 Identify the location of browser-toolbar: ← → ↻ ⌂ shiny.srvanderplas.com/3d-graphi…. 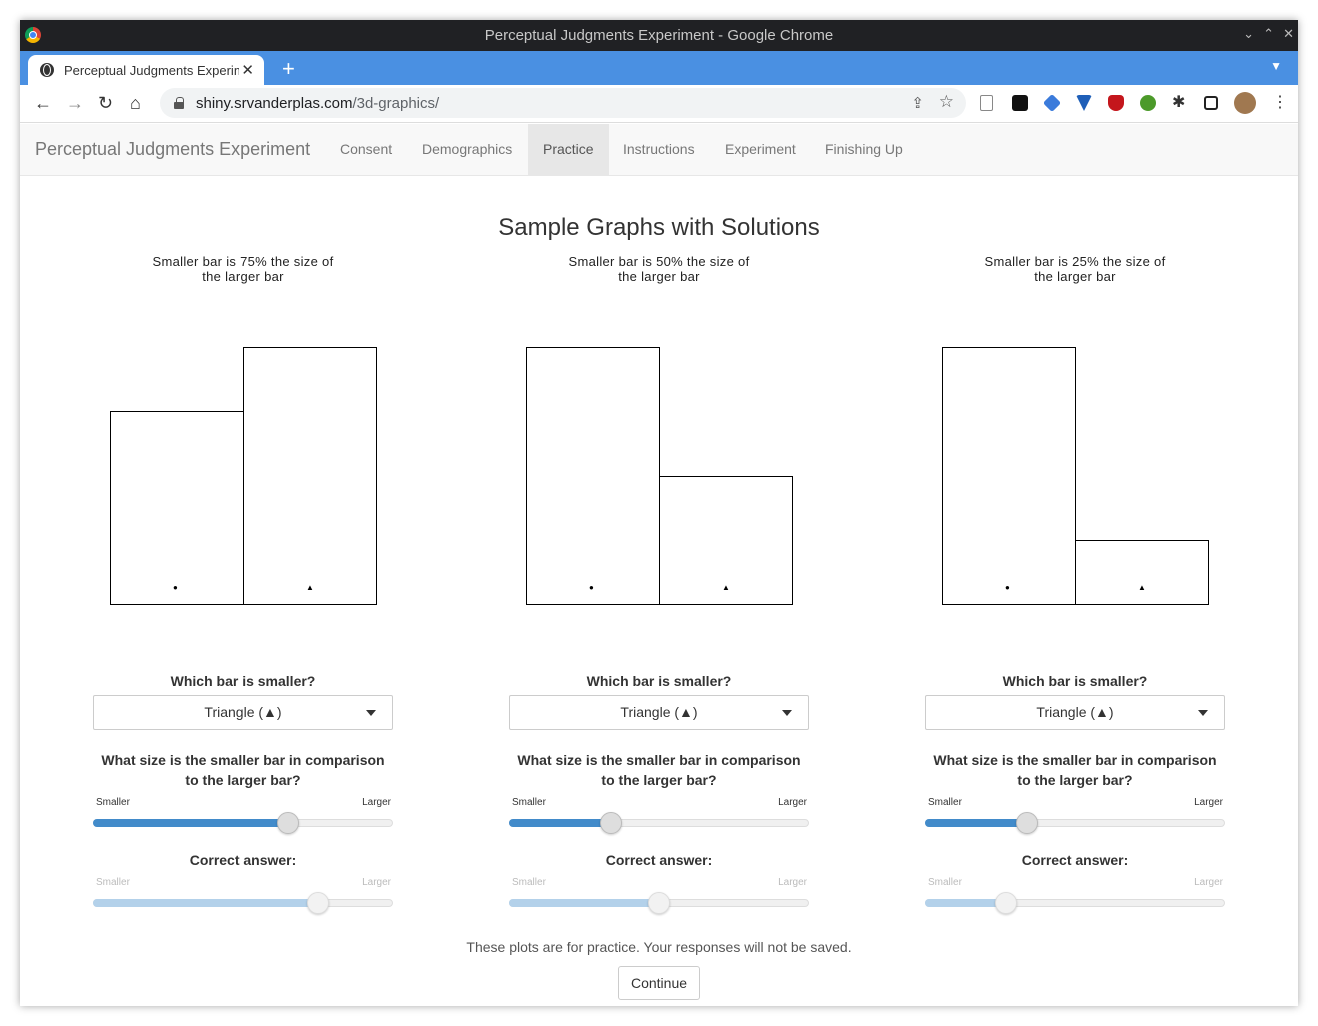
(659, 104).